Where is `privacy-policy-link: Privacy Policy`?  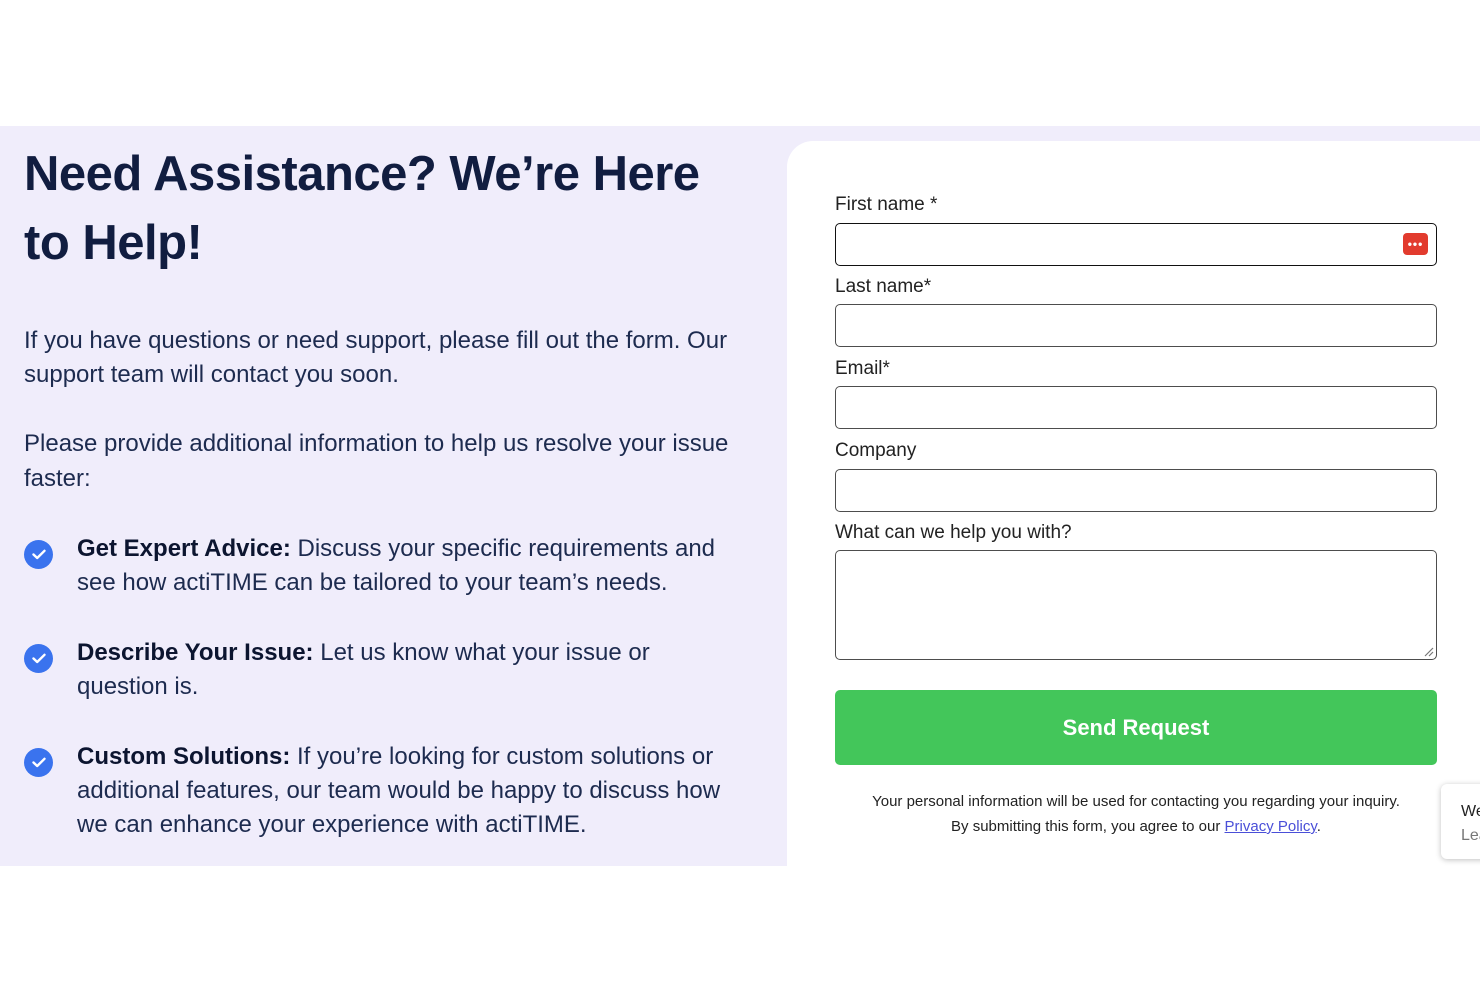
privacy-policy-link: Privacy Policy is located at coordinates (1271, 826).